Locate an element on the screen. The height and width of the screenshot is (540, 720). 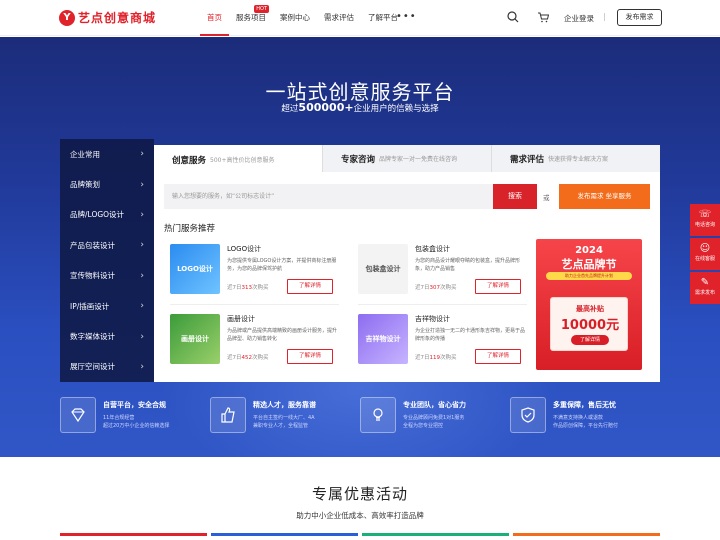
category-item: 产品包装设计 › is located at coordinates (107, 245).